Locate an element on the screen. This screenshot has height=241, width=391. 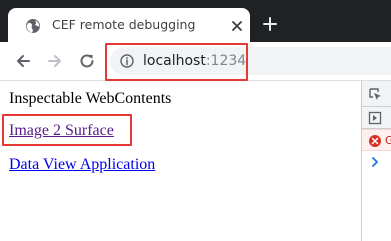
plus-icon is located at coordinates (270, 24).